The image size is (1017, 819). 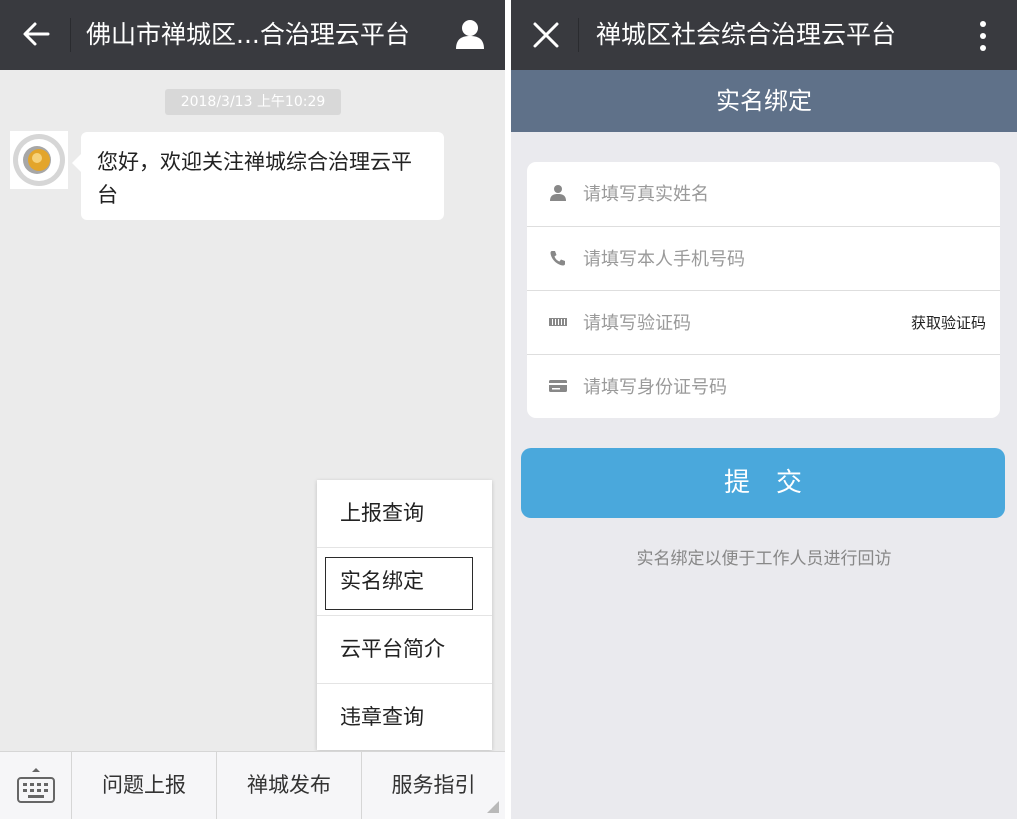 I want to click on message-bubble: 您好，欢迎关注禅城综合治理云平台, so click(x=258, y=176).